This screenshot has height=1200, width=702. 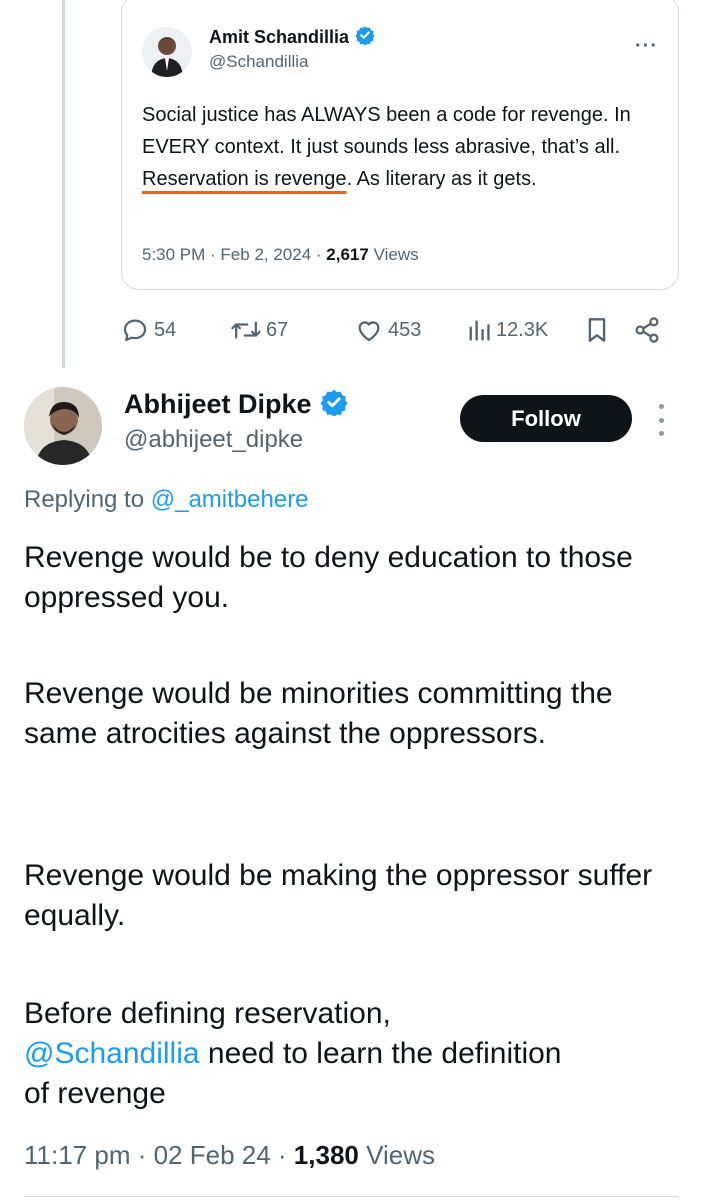 What do you see at coordinates (661, 420) in the screenshot?
I see `more-options-vertical-icon` at bounding box center [661, 420].